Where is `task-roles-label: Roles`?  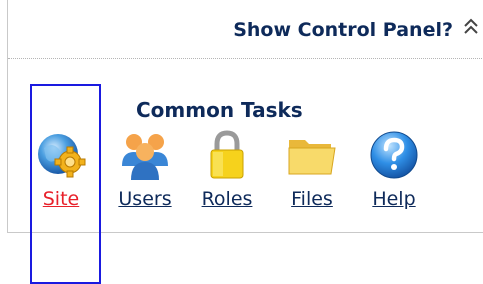 task-roles-label: Roles is located at coordinates (227, 199).